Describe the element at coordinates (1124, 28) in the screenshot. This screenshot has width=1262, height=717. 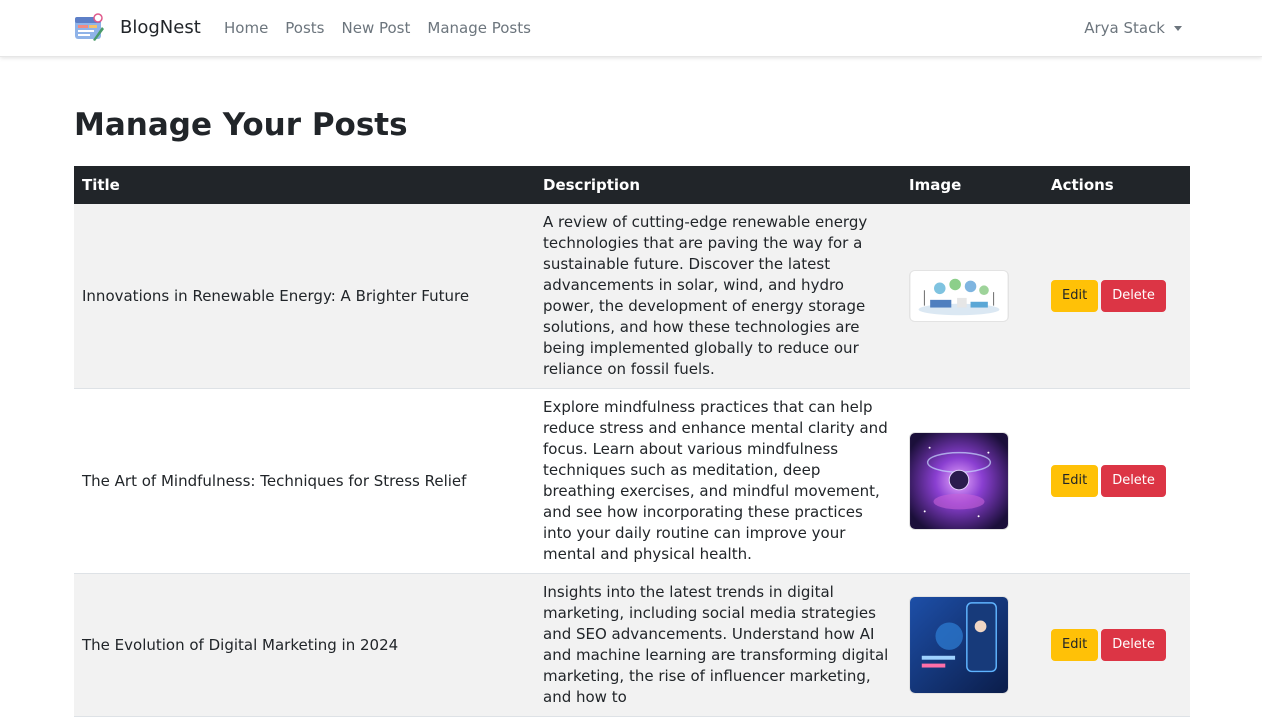
I see `user-name: Arya Stack` at that location.